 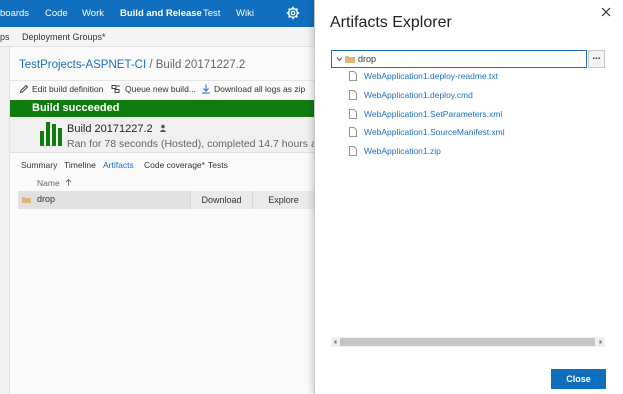 What do you see at coordinates (459, 59) in the screenshot?
I see `tree-root-drop: drop` at bounding box center [459, 59].